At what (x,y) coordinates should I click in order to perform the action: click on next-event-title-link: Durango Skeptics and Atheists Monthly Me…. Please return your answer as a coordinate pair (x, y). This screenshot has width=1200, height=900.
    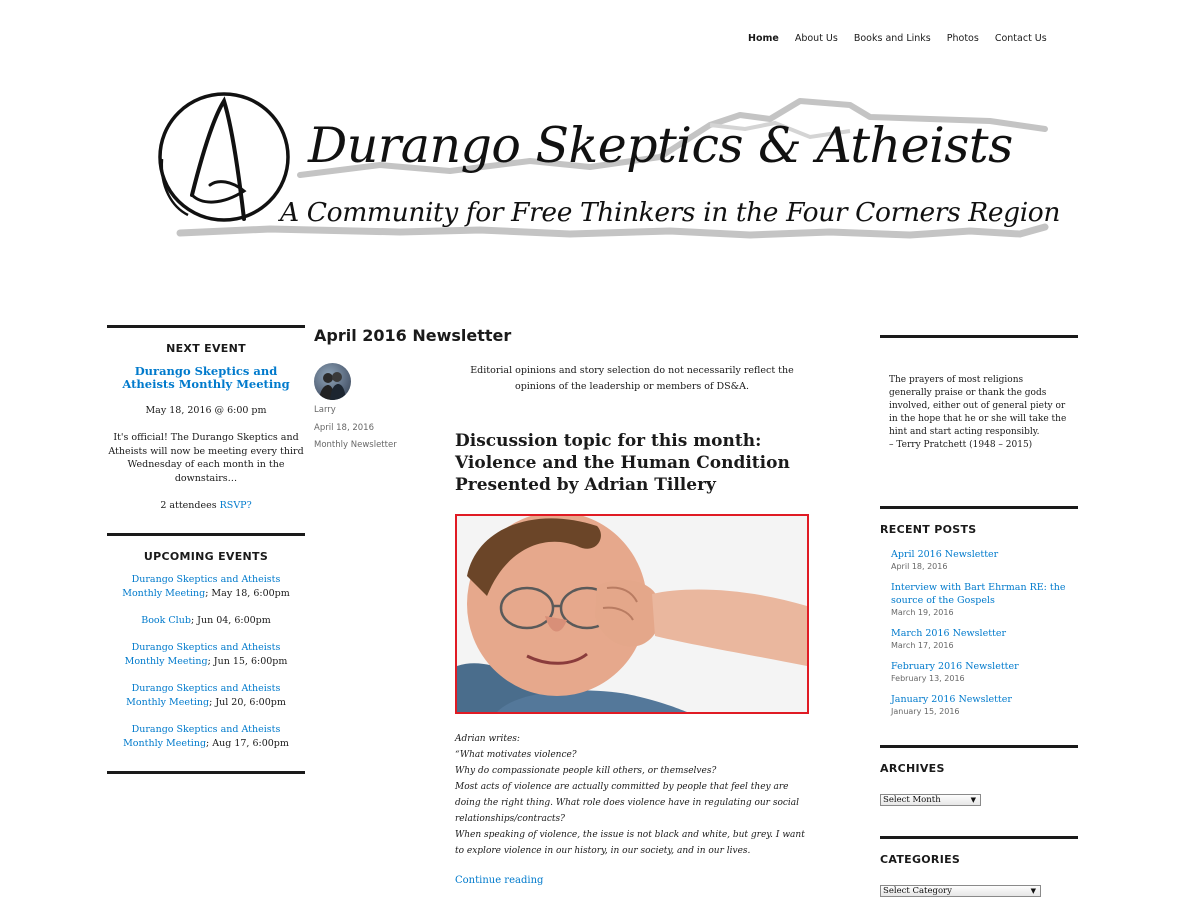
    Looking at the image, I should click on (206, 378).